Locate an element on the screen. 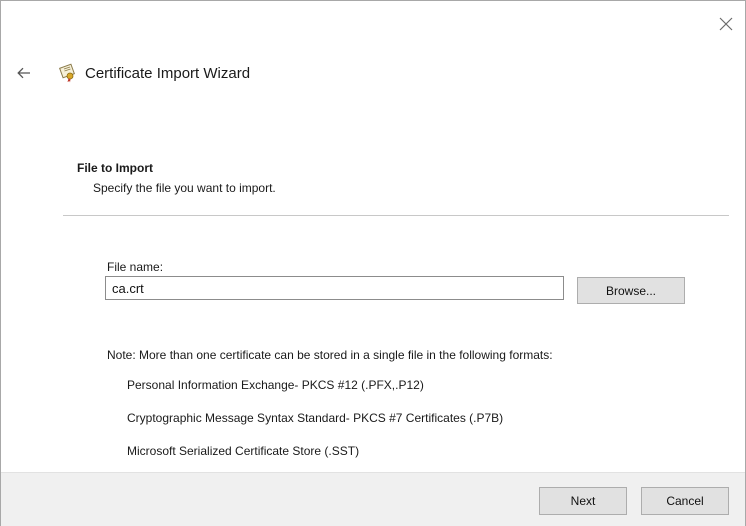  close-button is located at coordinates (726, 24).